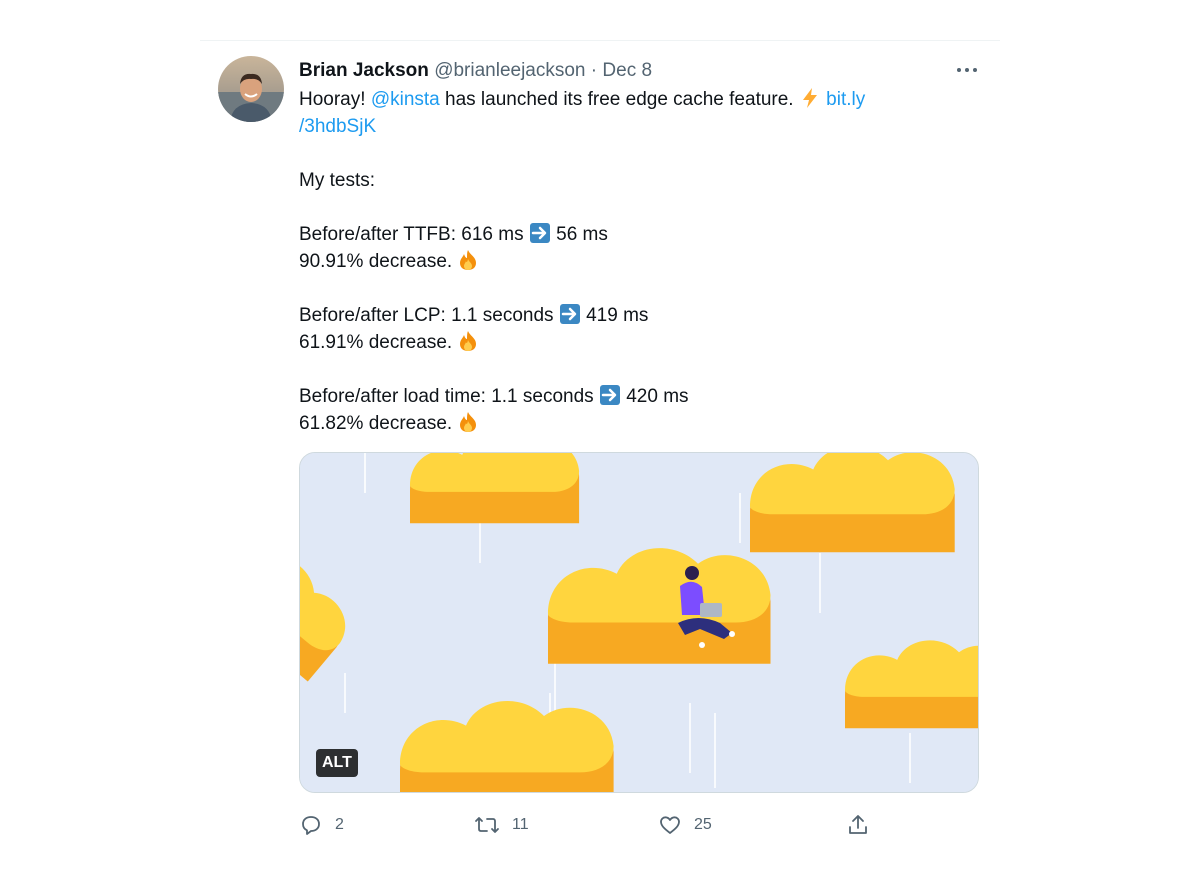  Describe the element at coordinates (685, 825) in the screenshot. I see `like-button: 25` at that location.